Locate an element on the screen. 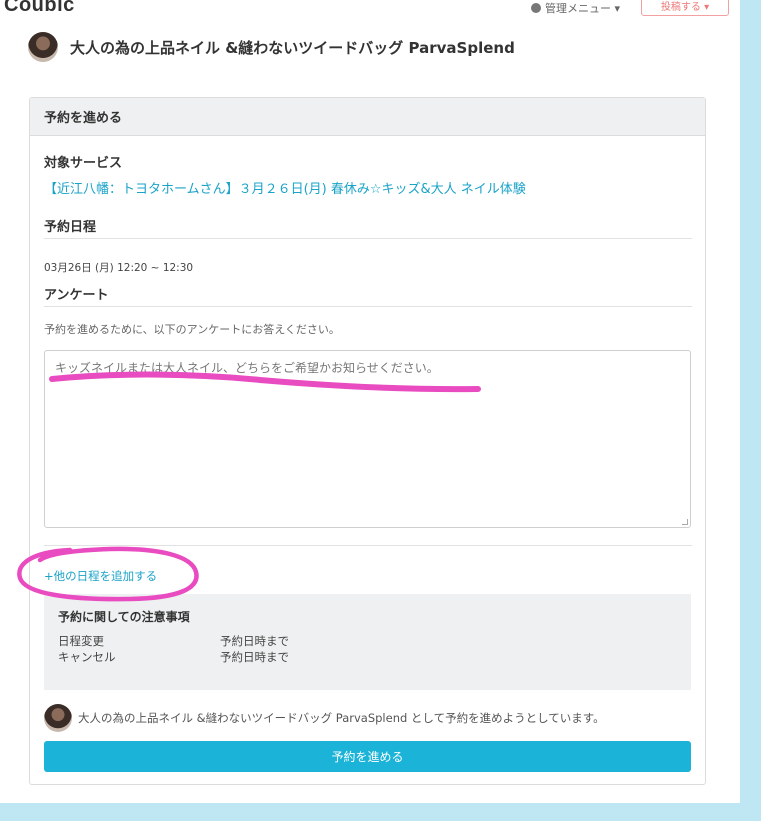  post-button: 投稿する ▾ is located at coordinates (685, 8).